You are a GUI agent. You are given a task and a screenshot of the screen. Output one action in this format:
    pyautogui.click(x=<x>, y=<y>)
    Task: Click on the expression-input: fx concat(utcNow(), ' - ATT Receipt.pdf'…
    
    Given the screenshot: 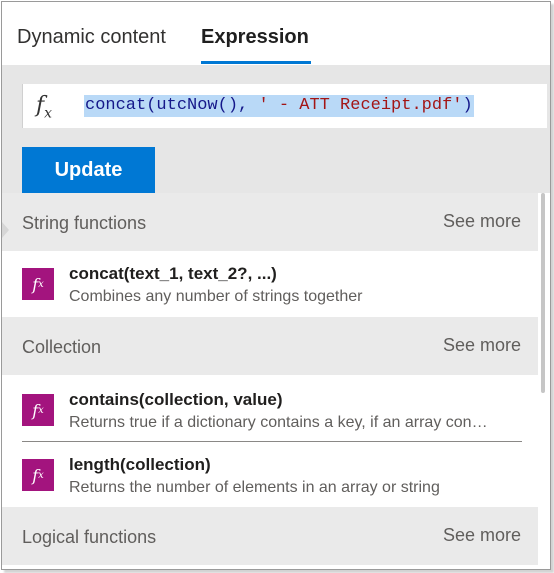 What is the action you would take?
    pyautogui.click(x=284, y=106)
    